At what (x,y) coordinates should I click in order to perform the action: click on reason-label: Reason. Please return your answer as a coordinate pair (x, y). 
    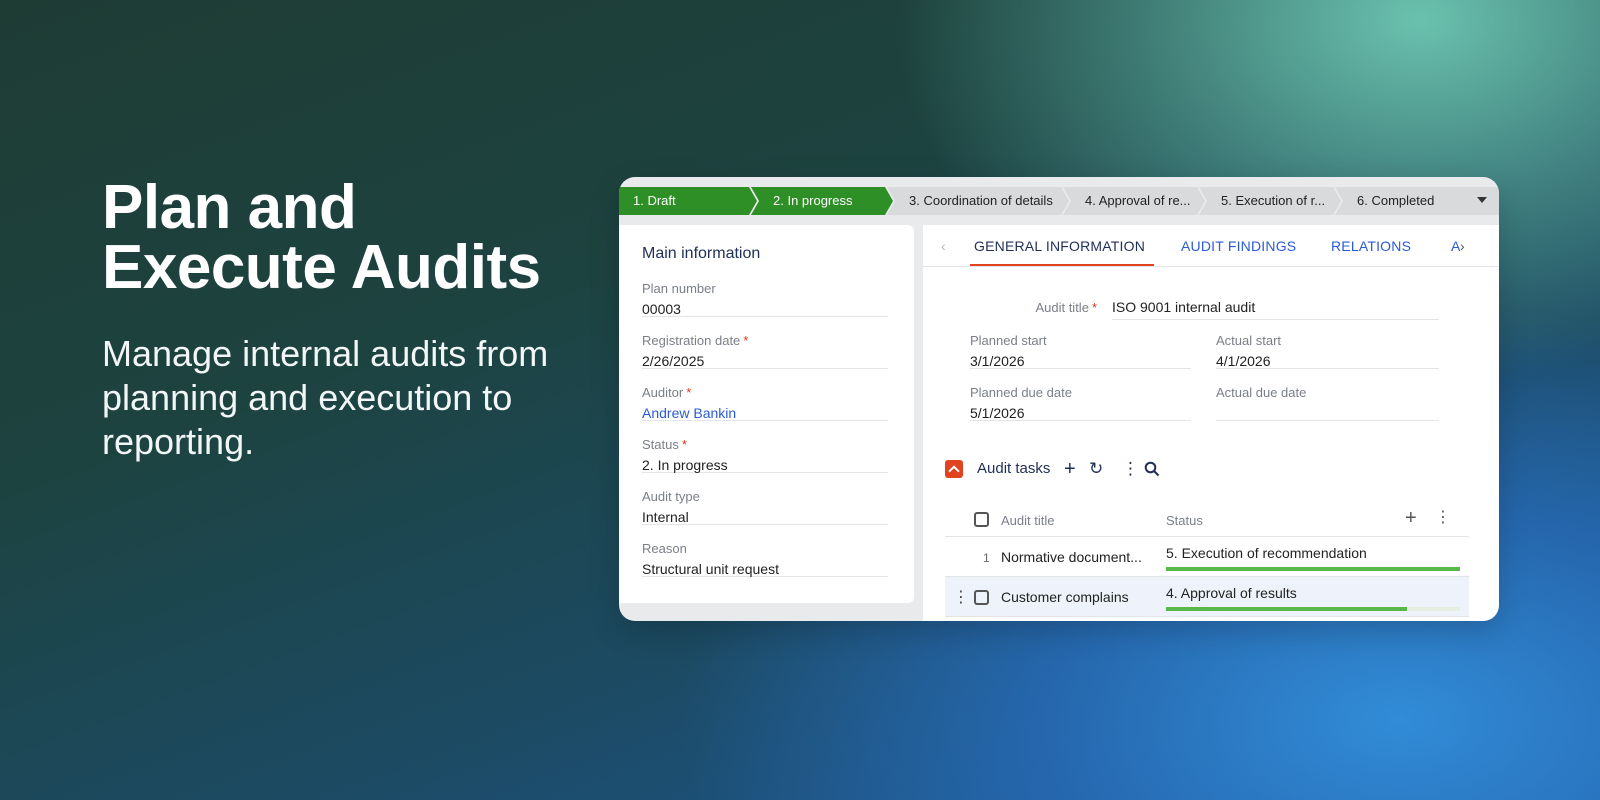
    Looking at the image, I should click on (664, 548).